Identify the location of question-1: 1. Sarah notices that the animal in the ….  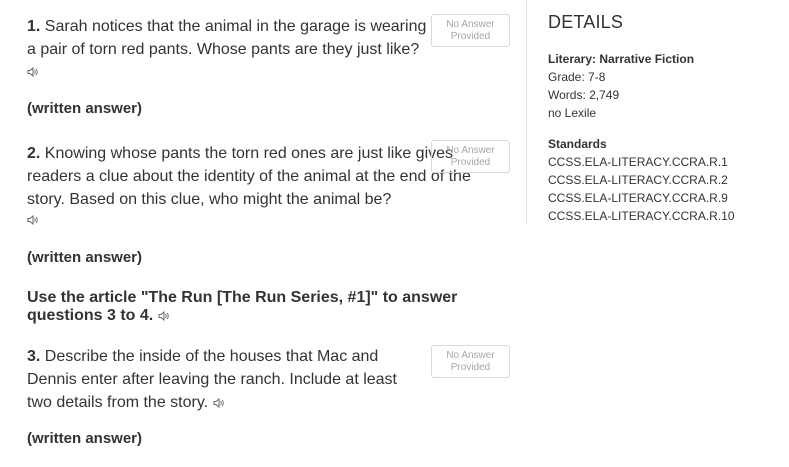
(229, 38).